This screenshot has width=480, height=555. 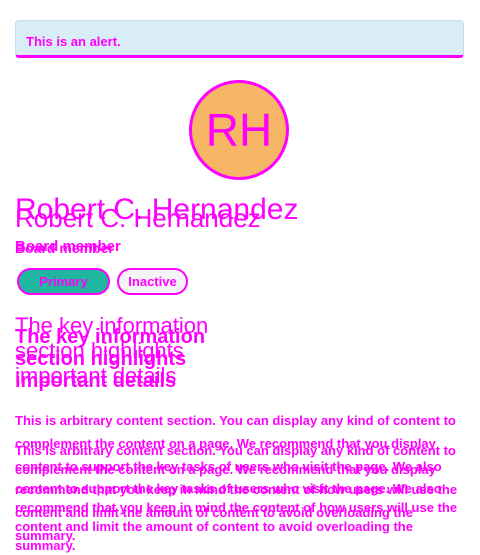 What do you see at coordinates (152, 281) in the screenshot?
I see `status-badge-inactive: Inactive` at bounding box center [152, 281].